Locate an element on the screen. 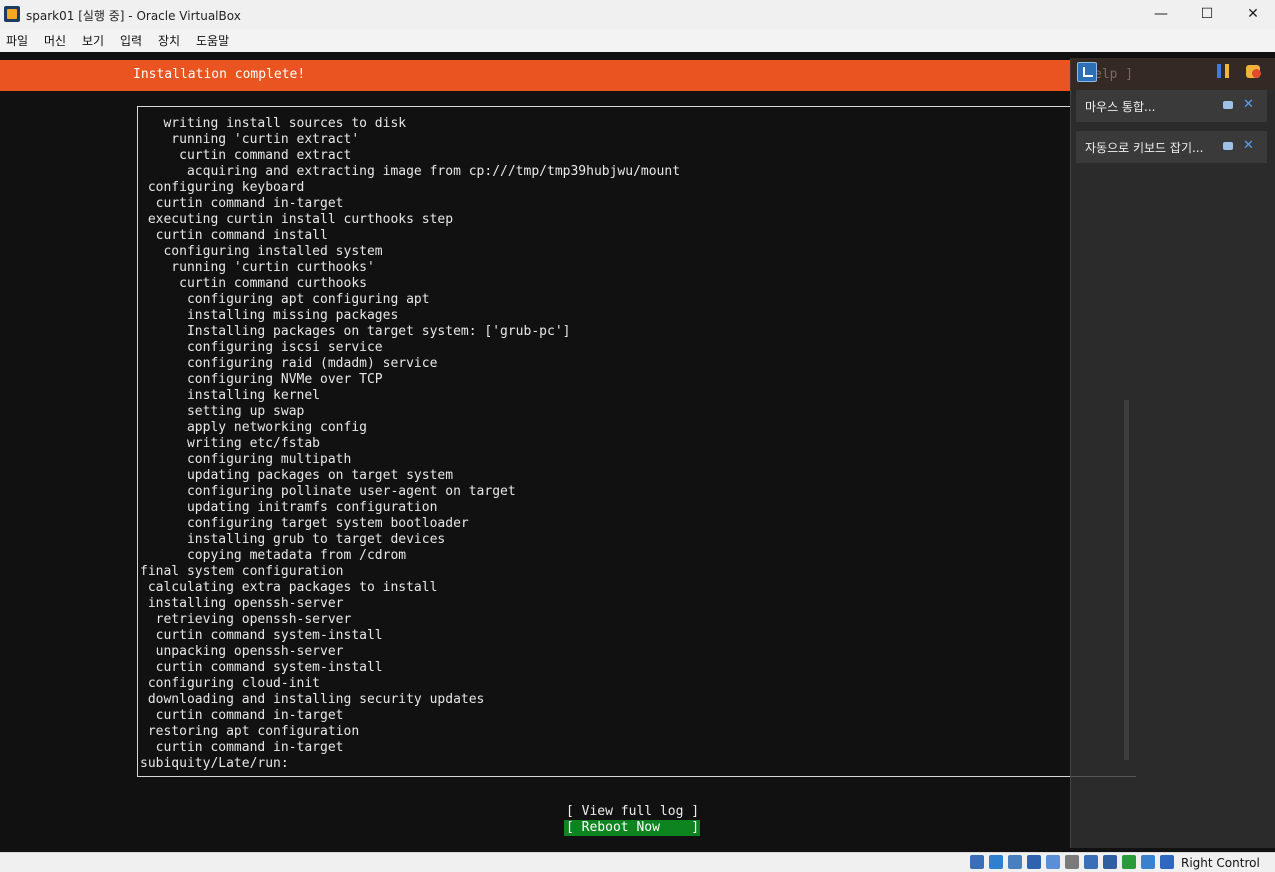 The width and height of the screenshot is (1275, 872). recording-icon is located at coordinates (1110, 862).